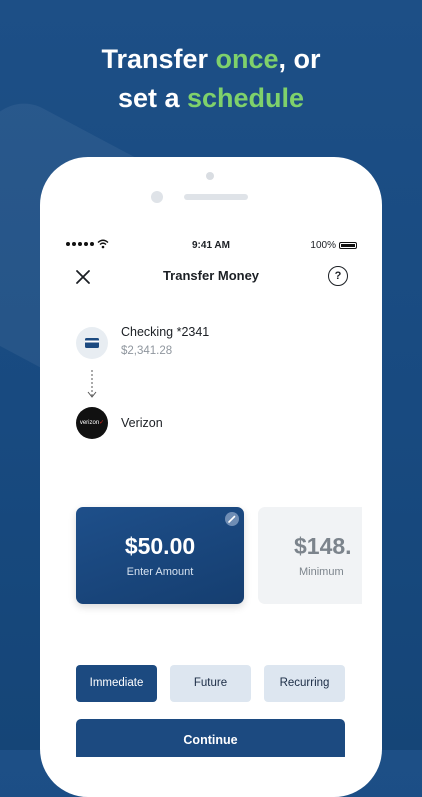 Image resolution: width=422 pixels, height=797 pixels. What do you see at coordinates (348, 245) in the screenshot?
I see `battery-icon` at bounding box center [348, 245].